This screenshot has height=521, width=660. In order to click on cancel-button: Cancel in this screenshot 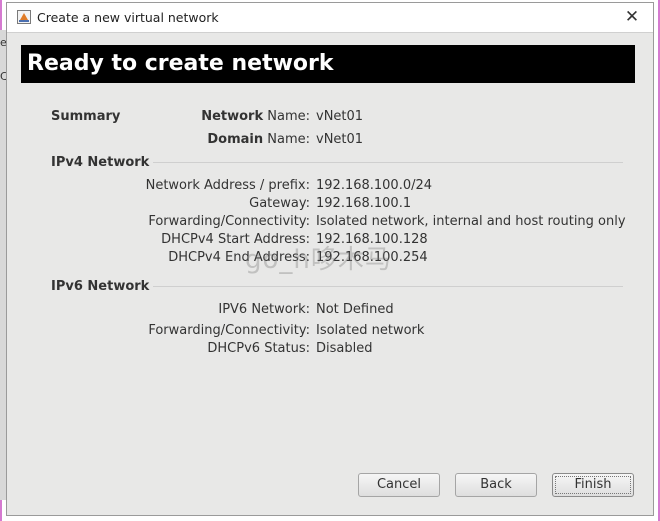, I will do `click(399, 485)`.